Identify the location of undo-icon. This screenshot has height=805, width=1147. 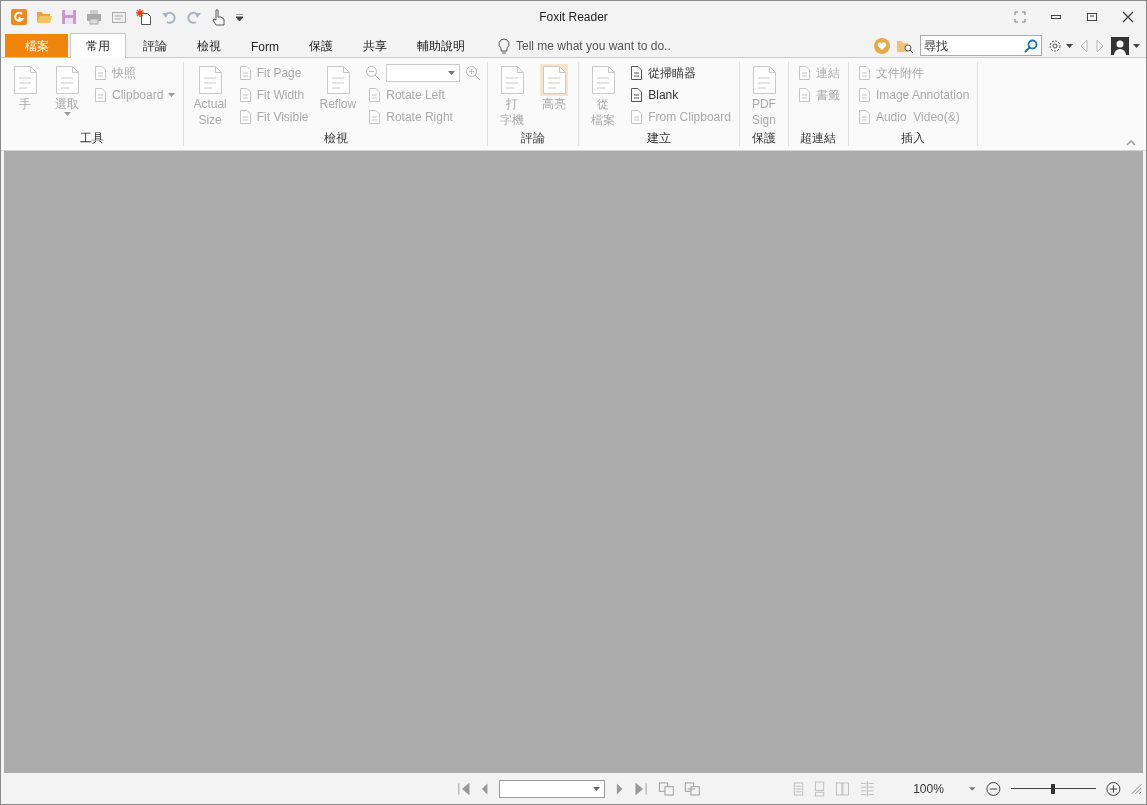
(169, 17).